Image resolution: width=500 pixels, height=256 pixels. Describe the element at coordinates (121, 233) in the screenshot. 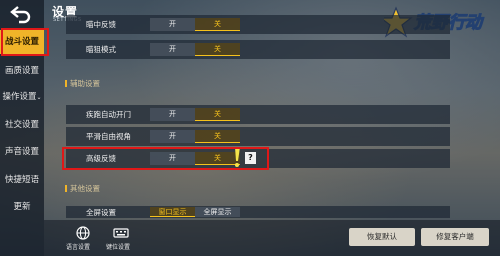

I see `keyboard-icon` at that location.